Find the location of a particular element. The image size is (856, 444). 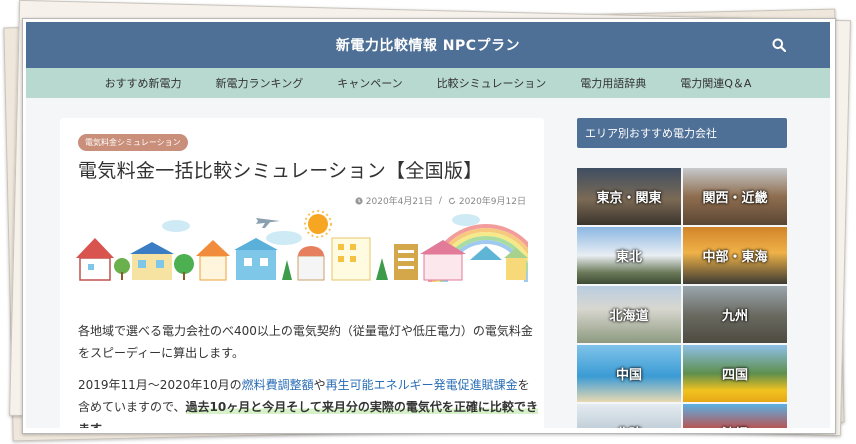

area-label: 東京・関東 is located at coordinates (629, 198).